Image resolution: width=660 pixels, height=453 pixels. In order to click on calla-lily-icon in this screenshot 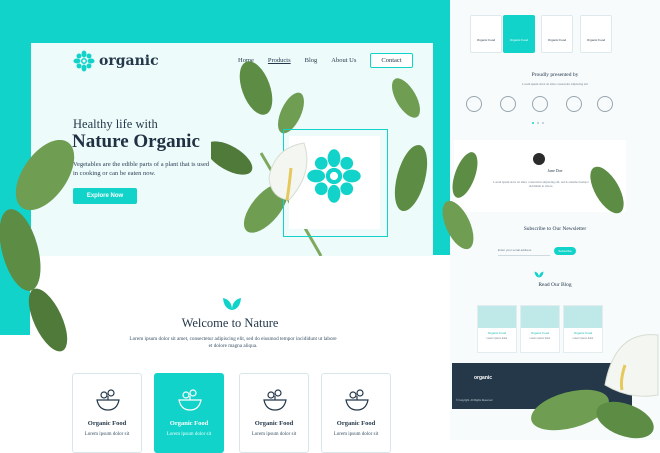, I will do `click(288, 171)`.